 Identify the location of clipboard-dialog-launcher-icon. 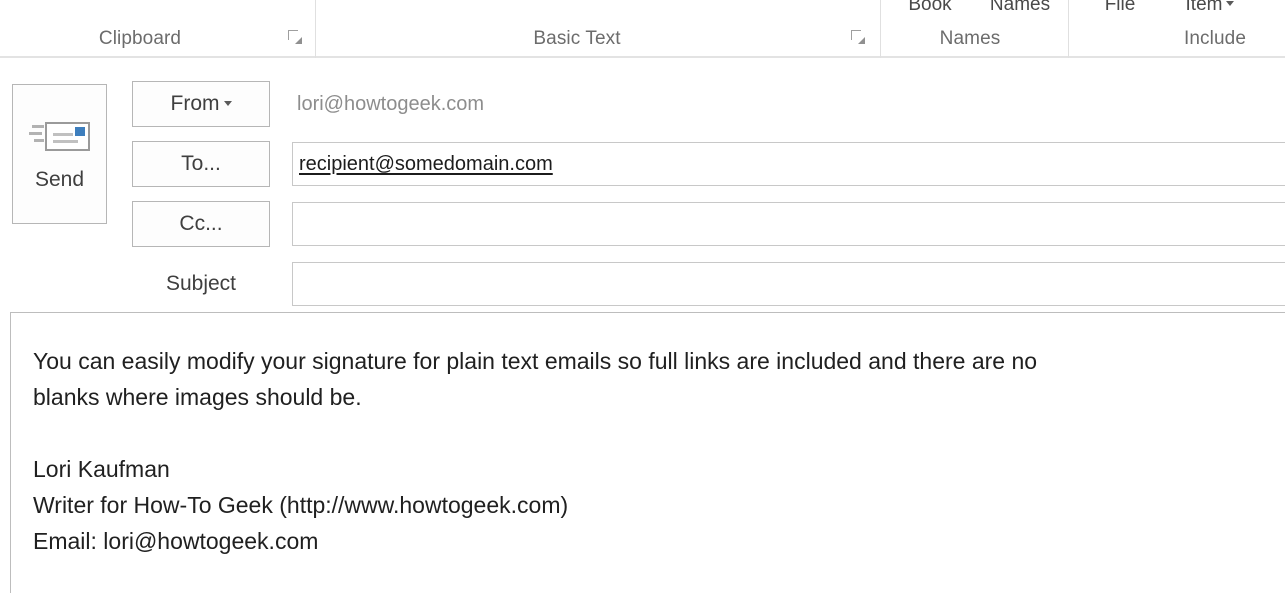
(295, 37).